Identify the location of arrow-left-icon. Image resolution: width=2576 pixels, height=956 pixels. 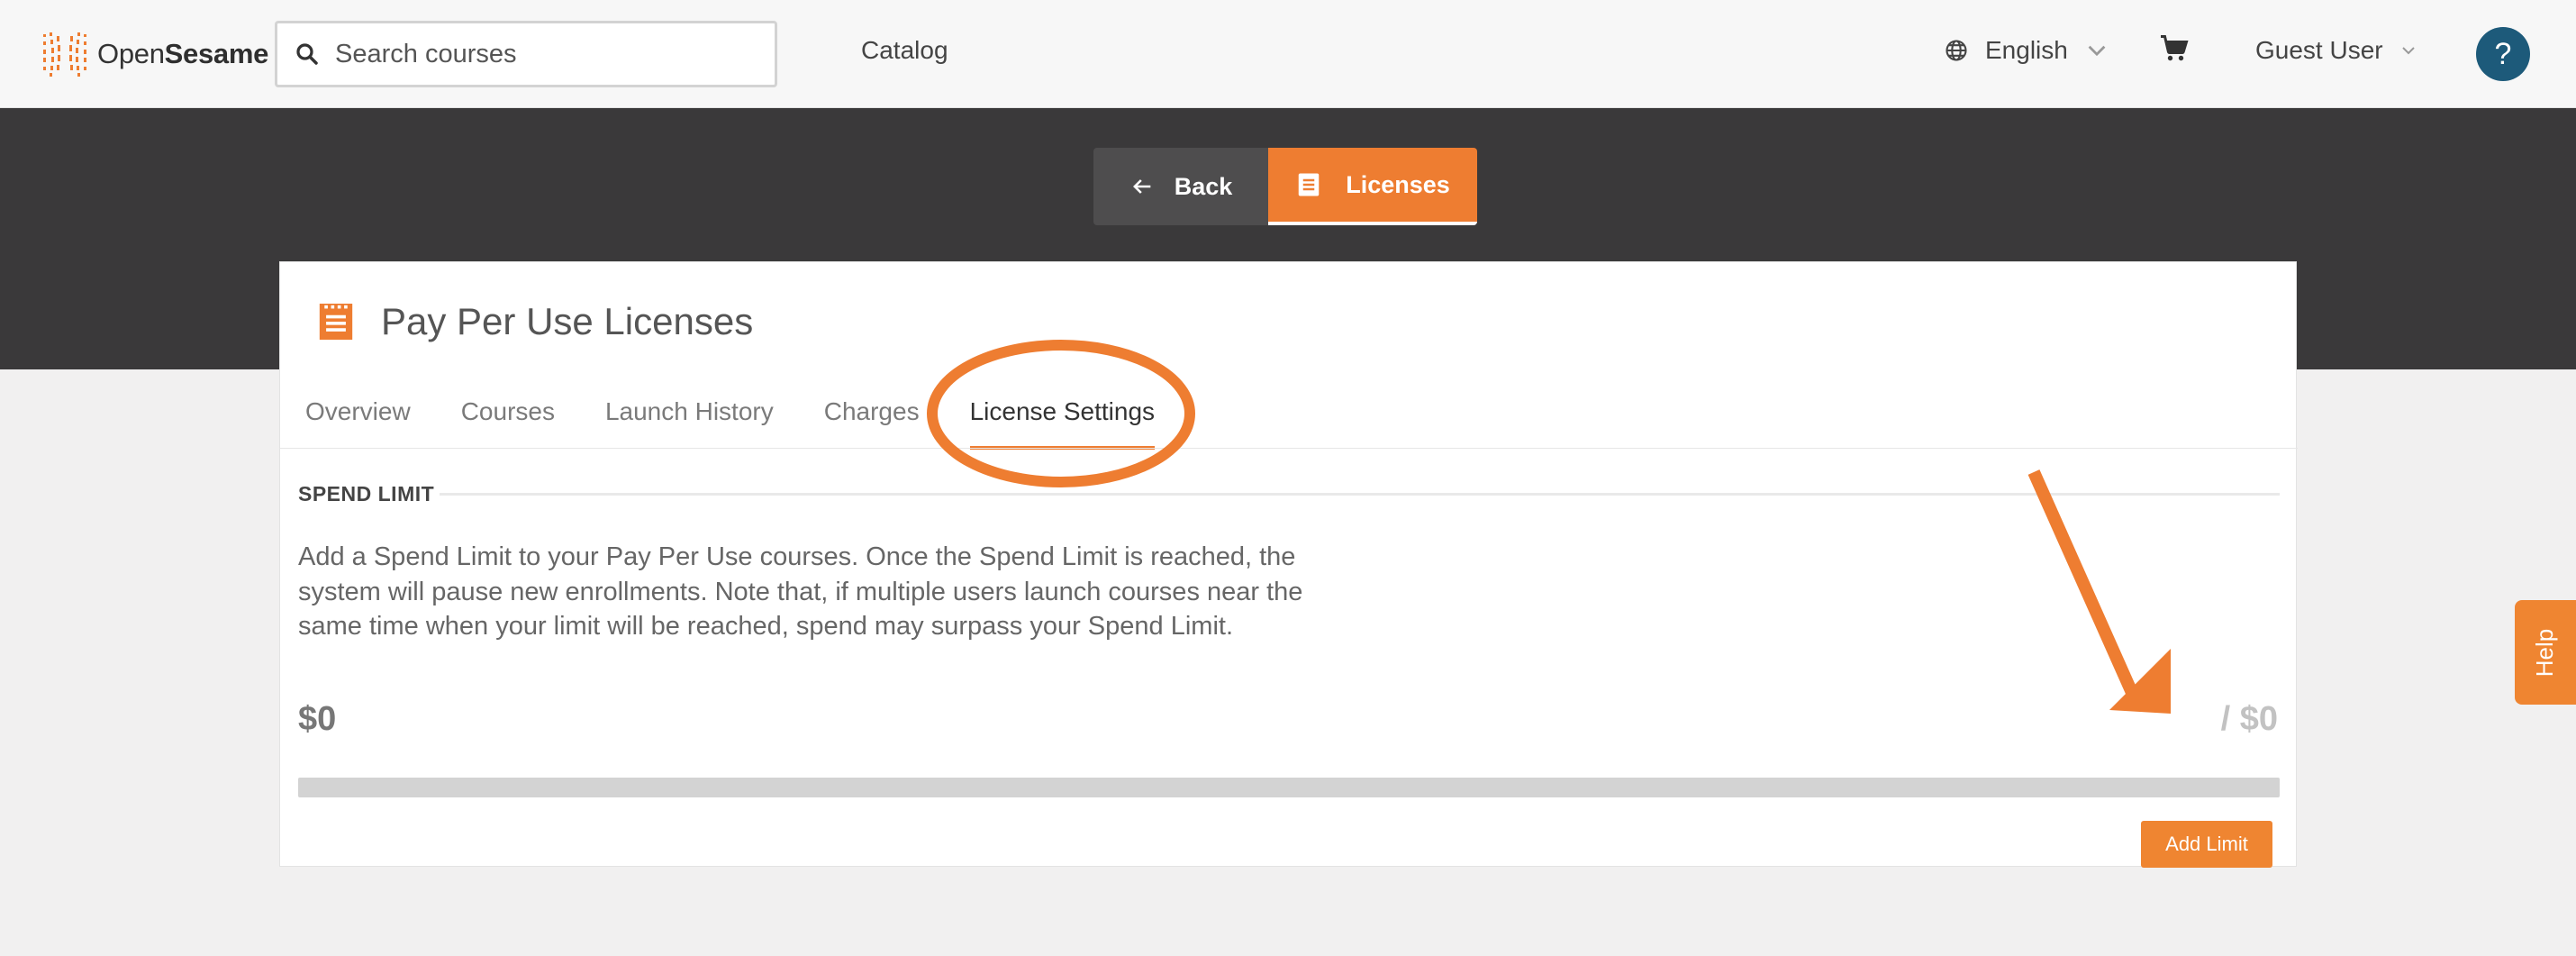
(1142, 186).